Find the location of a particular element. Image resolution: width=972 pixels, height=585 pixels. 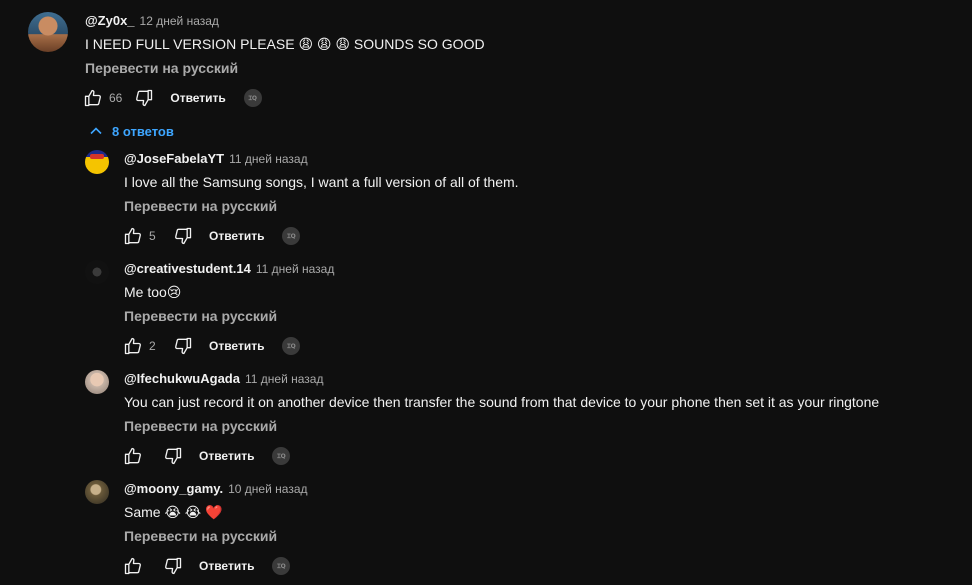

comment-header: @moony_gamy. 10 дней назад is located at coordinates (216, 488).